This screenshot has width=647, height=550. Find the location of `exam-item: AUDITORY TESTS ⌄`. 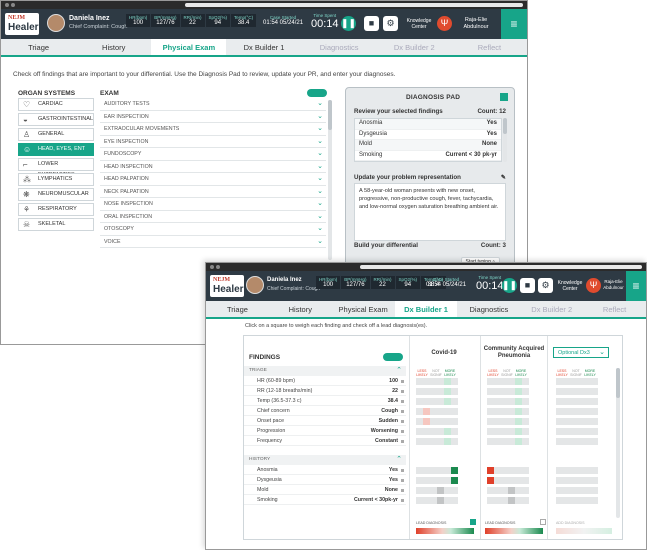

exam-item: AUDITORY TESTS ⌄ is located at coordinates (213, 104).